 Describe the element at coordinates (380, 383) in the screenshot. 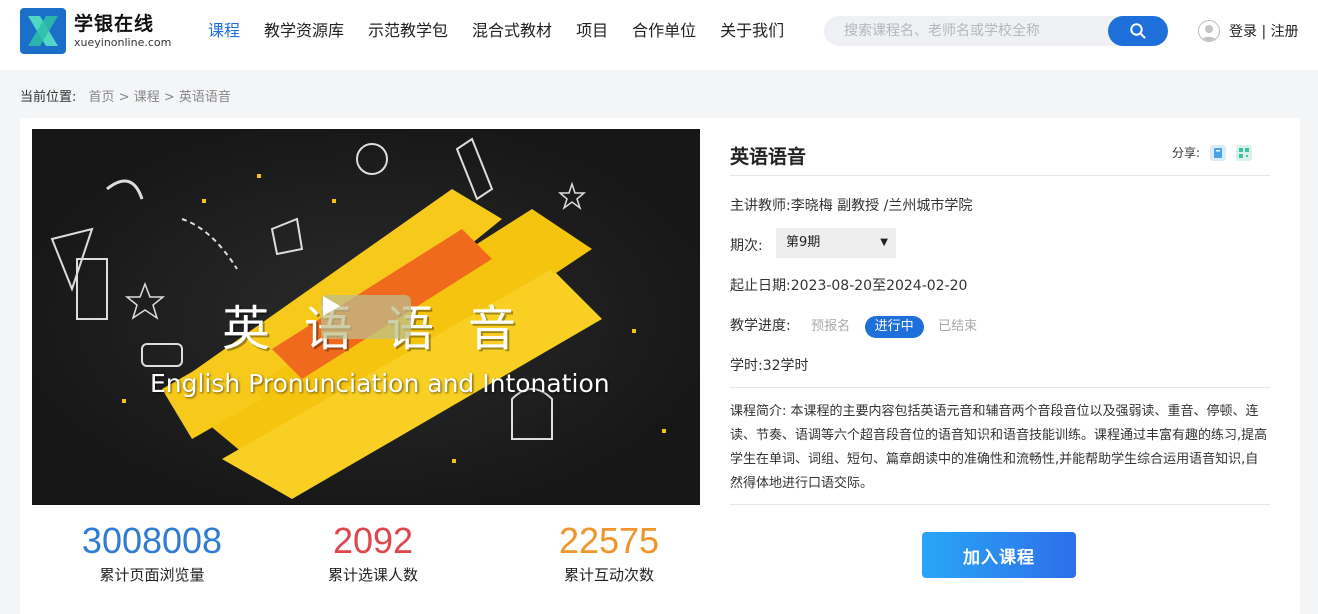

I see `video-title-en: English Pronunciation and Intonation` at that location.